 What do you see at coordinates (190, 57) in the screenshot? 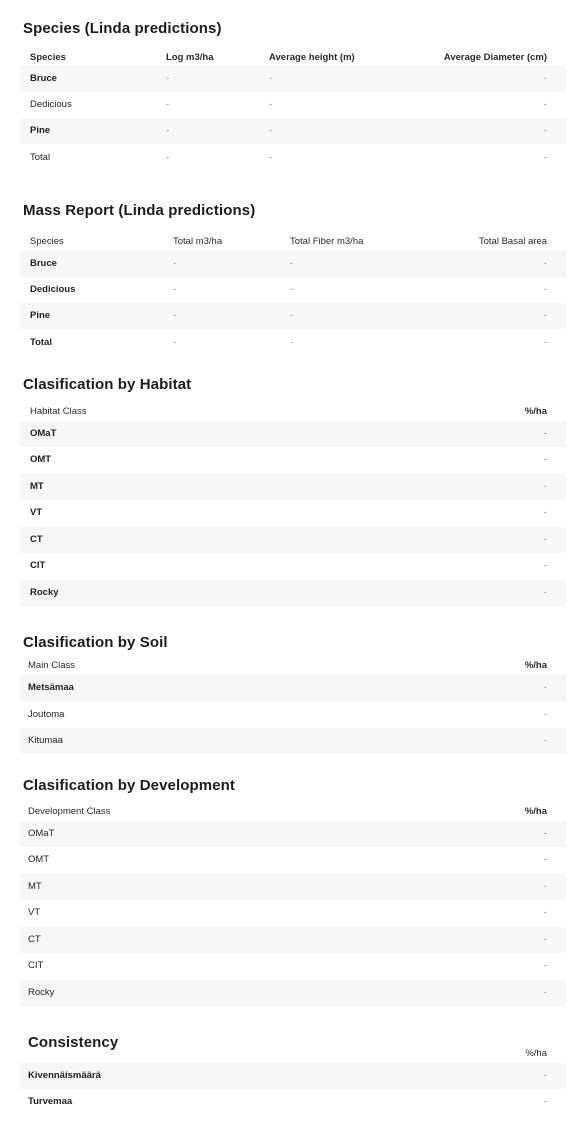
I see `species-col-log: Log m3/ha` at bounding box center [190, 57].